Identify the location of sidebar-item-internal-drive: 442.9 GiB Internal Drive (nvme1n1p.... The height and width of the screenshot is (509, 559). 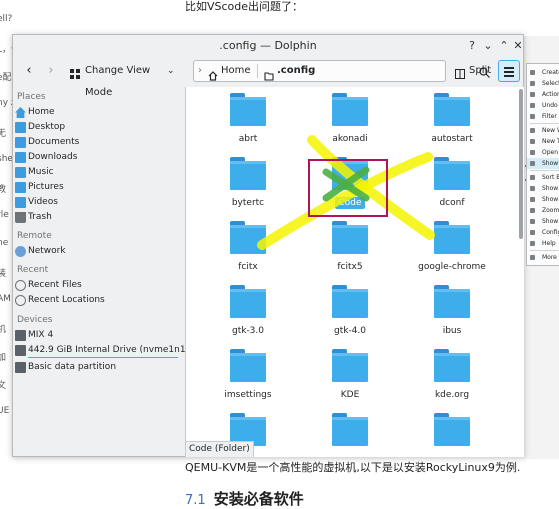
(106, 351).